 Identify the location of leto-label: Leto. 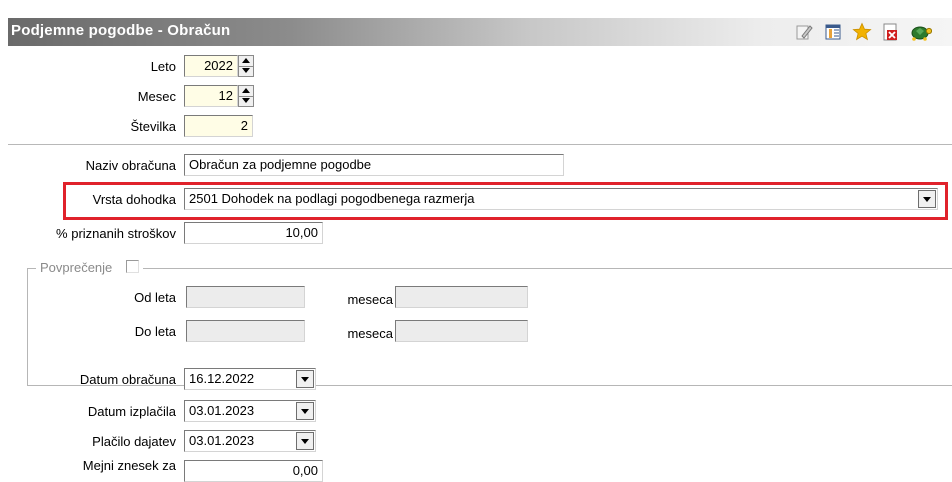
(163, 66).